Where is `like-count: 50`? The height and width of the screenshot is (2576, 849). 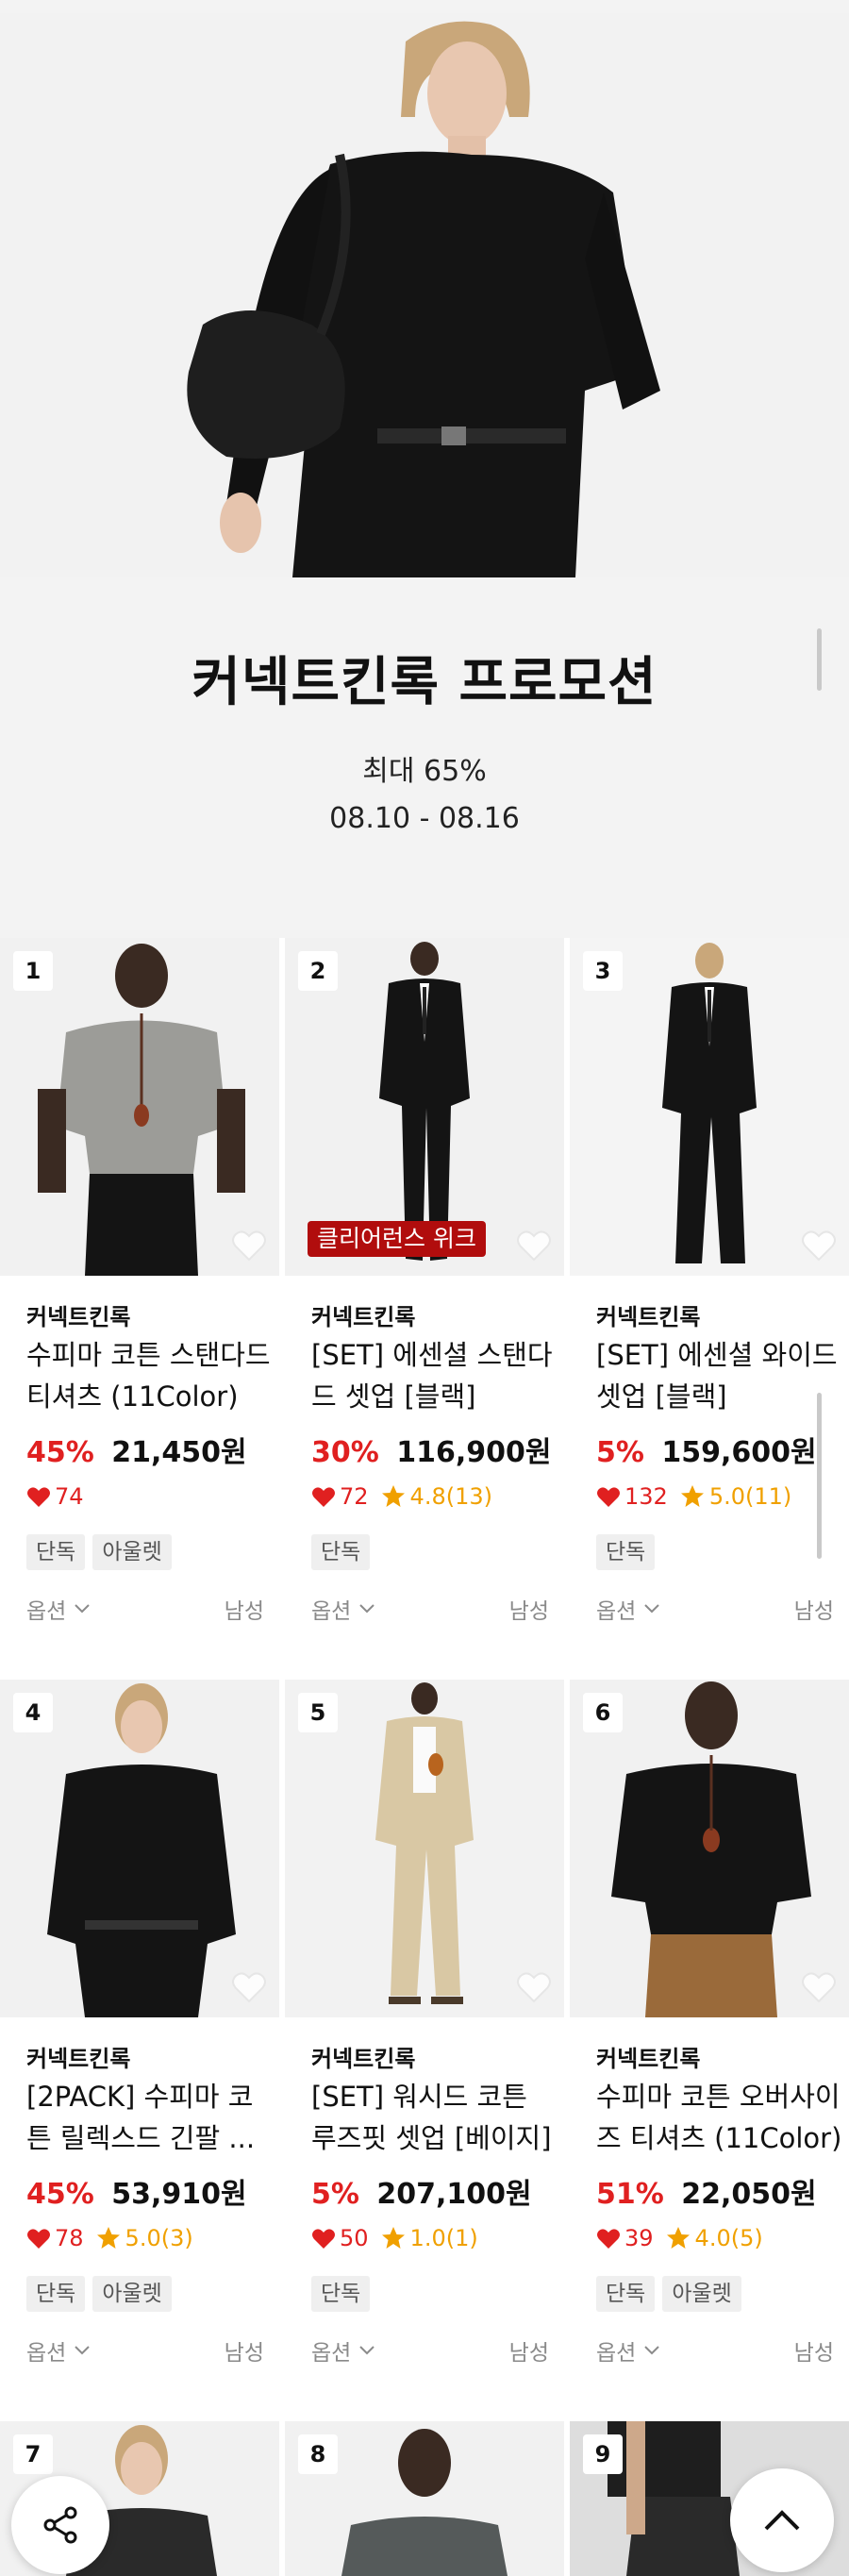 like-count: 50 is located at coordinates (354, 2238).